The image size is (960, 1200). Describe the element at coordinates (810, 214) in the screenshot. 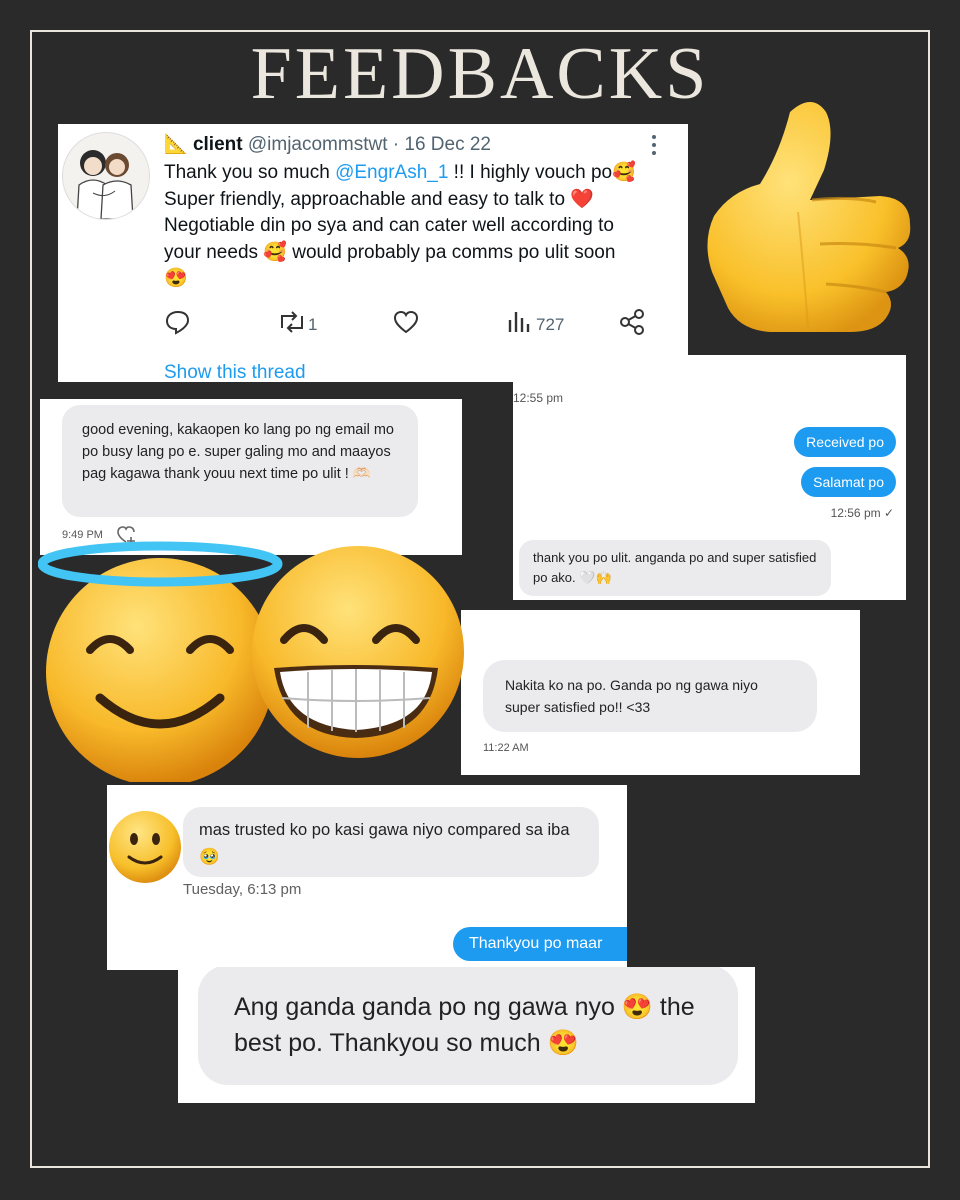

I see `thumbs-up-icon` at that location.